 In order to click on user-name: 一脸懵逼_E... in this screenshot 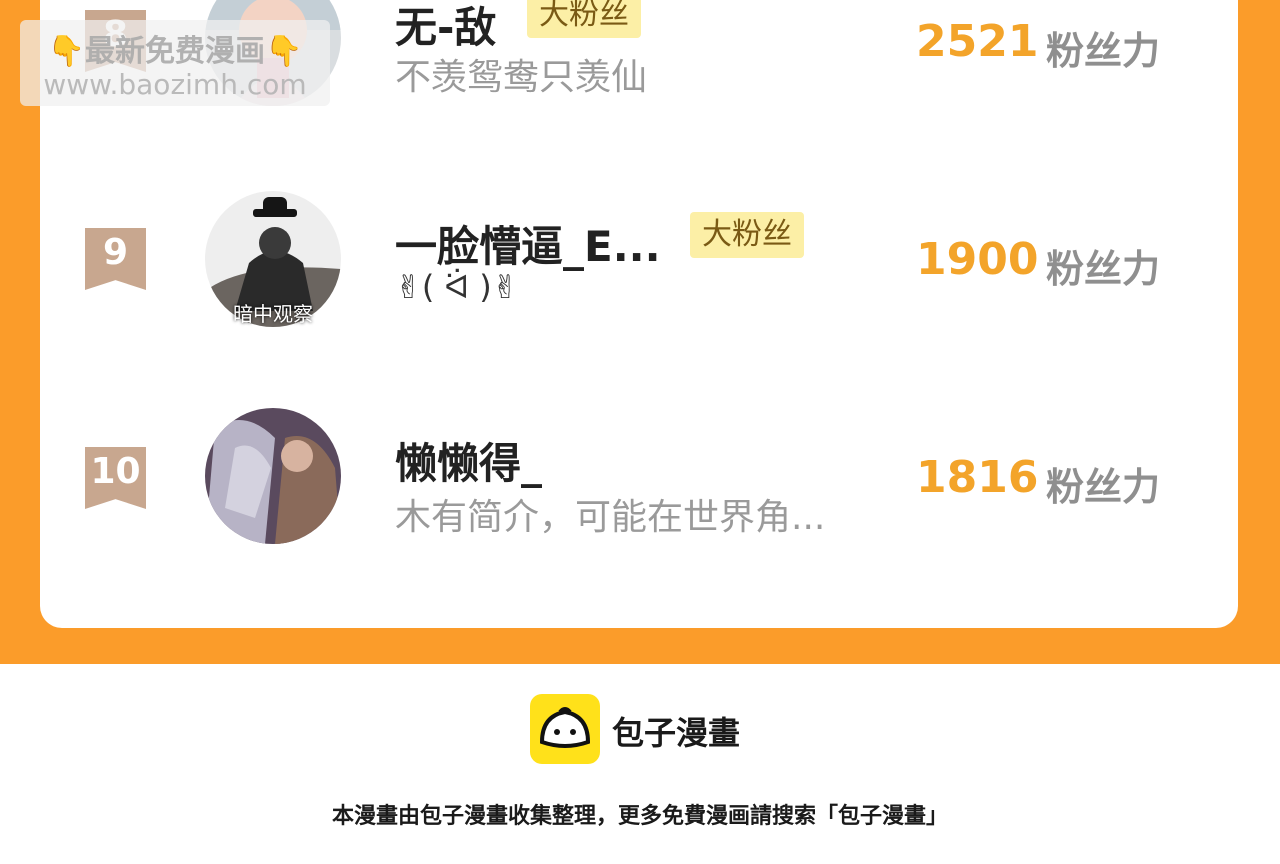, I will do `click(528, 243)`.